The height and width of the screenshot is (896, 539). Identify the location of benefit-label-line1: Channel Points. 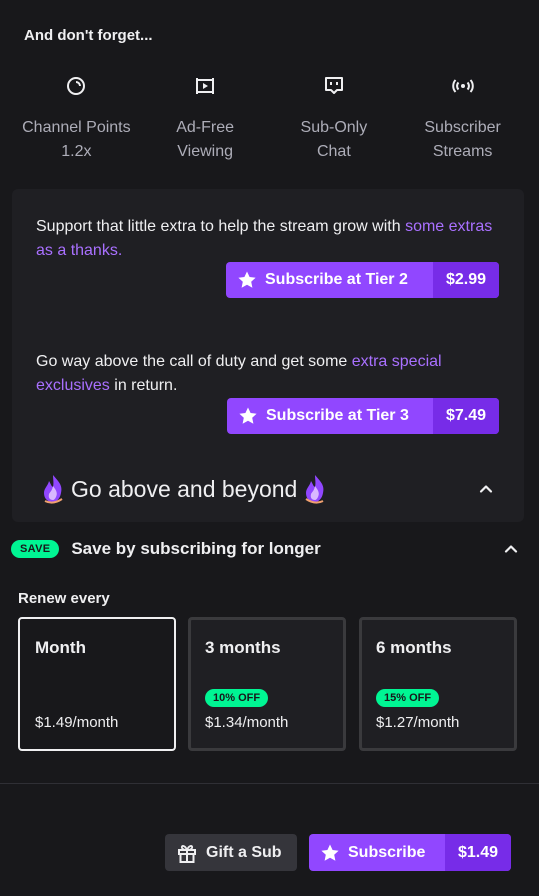
(76, 127).